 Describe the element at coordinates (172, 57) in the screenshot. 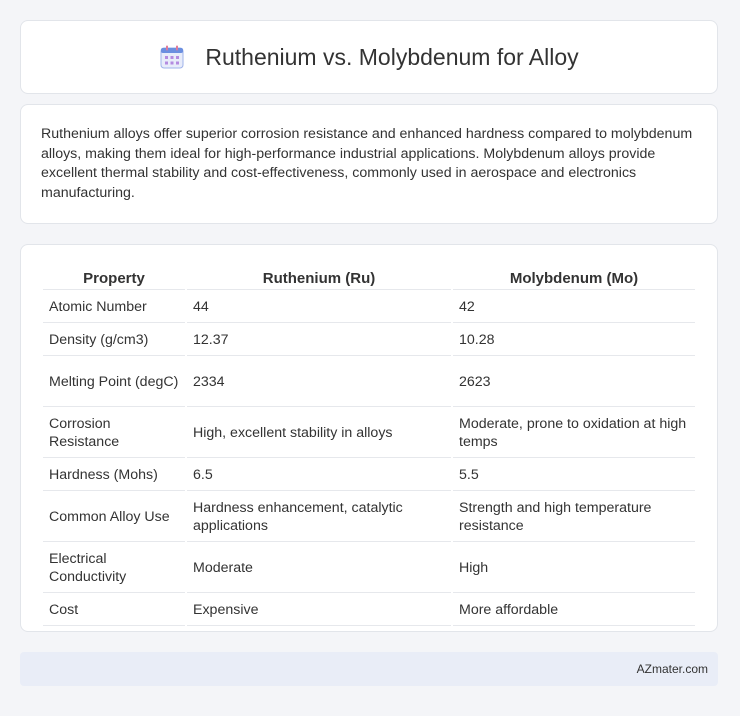

I see `calendar-icon` at that location.